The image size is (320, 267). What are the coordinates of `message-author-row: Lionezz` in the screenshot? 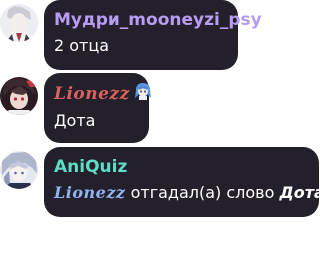 It's located at (102, 94).